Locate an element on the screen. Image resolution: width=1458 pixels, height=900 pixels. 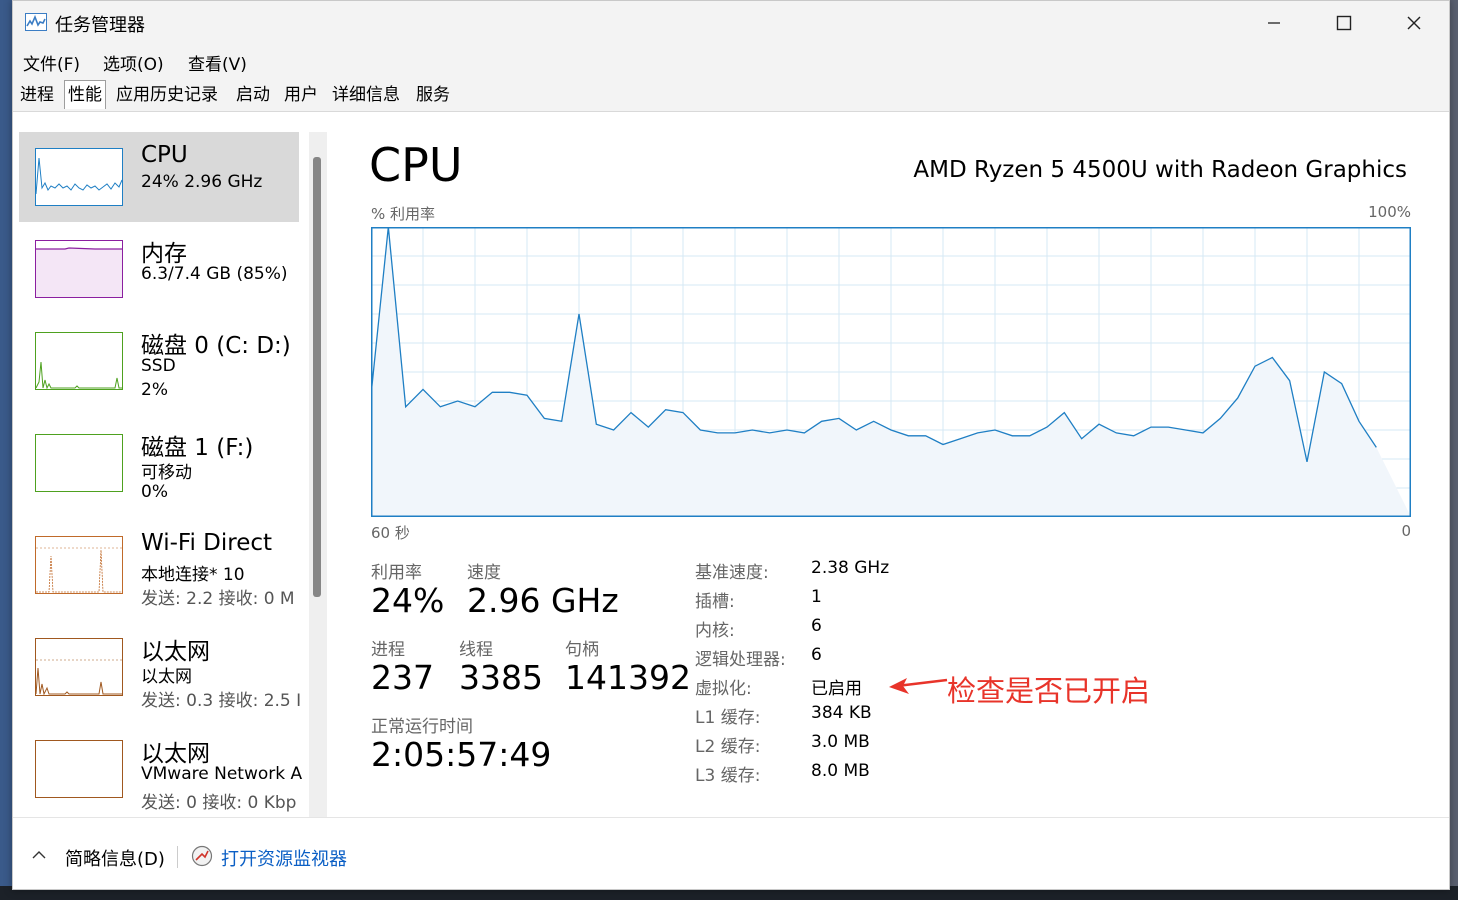
cores-label: 内核: is located at coordinates (715, 631).